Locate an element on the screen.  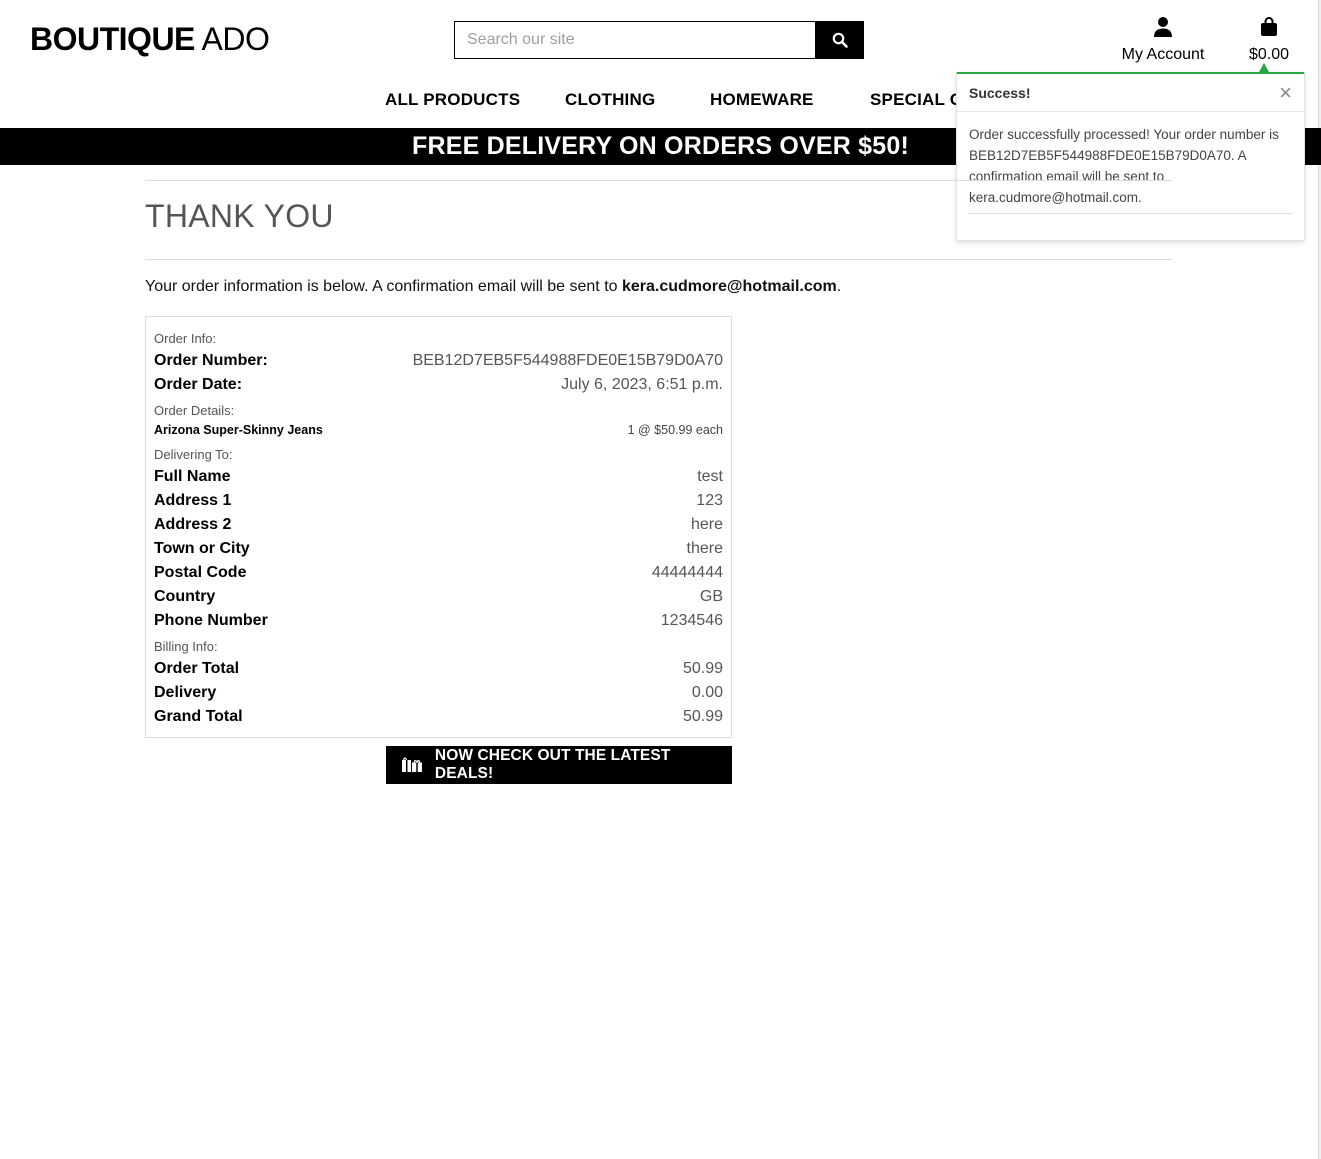
close-icon: × is located at coordinates (1285, 92).